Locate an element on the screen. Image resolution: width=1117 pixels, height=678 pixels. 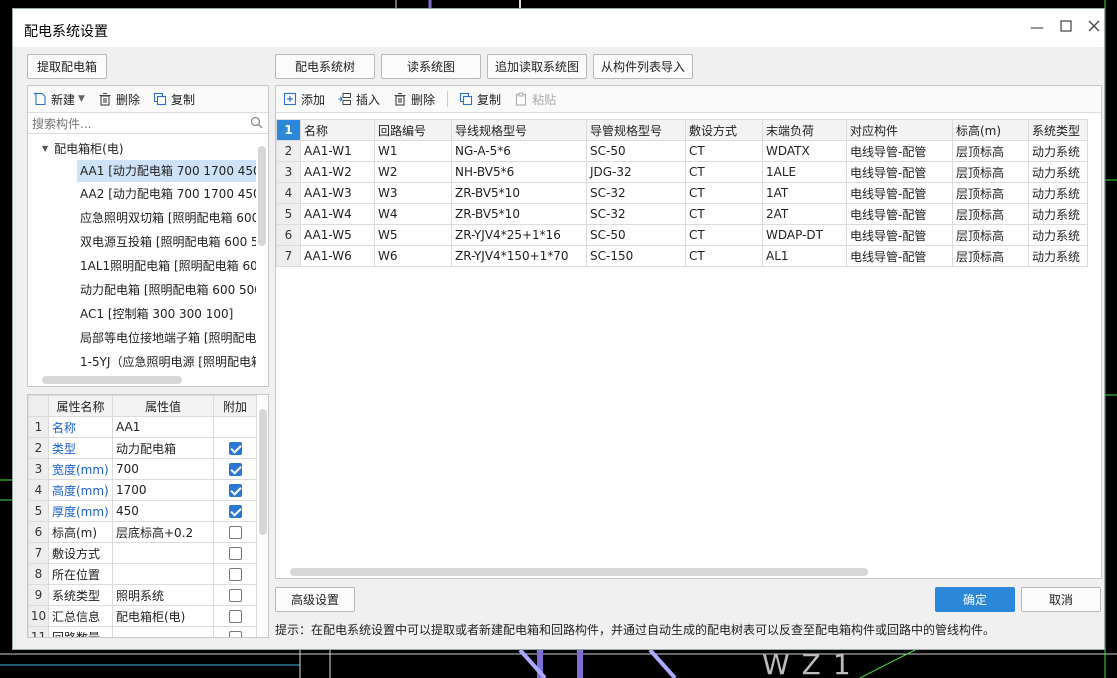
table-cell: SC-32 is located at coordinates (636, 214).